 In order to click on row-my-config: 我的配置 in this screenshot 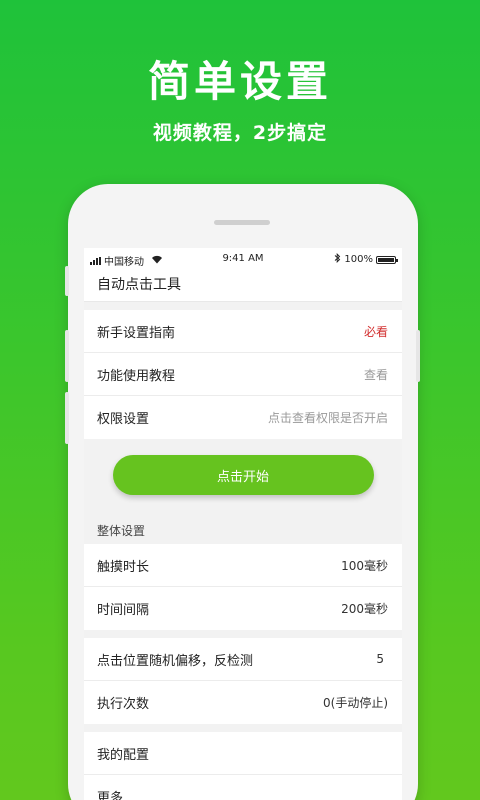, I will do `click(243, 753)`.